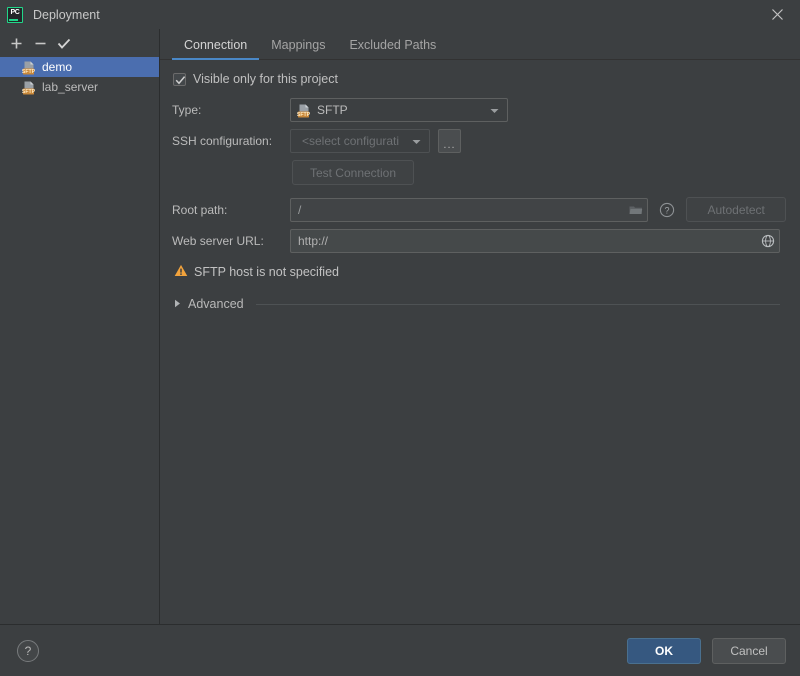 The image size is (800, 676). I want to click on globe-icon, so click(768, 241).